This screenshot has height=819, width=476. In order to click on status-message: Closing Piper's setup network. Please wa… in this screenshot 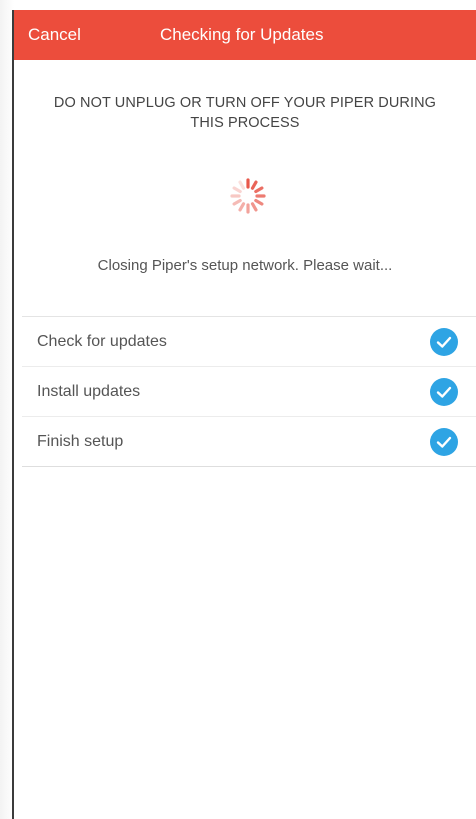, I will do `click(245, 265)`.